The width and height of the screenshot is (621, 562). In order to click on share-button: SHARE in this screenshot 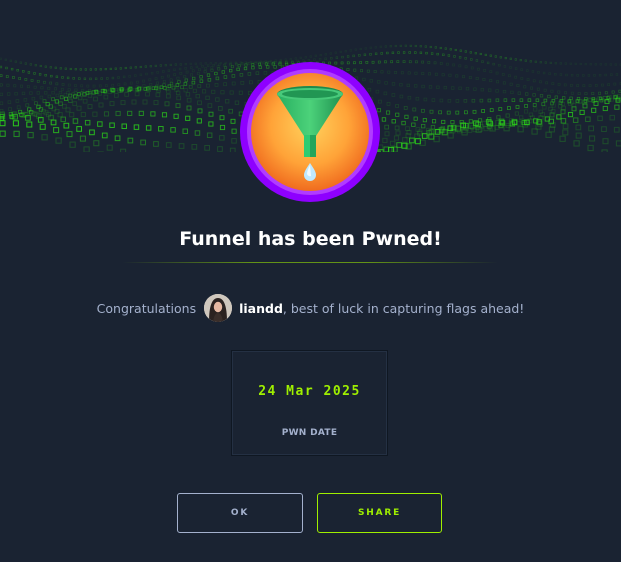, I will do `click(379, 513)`.